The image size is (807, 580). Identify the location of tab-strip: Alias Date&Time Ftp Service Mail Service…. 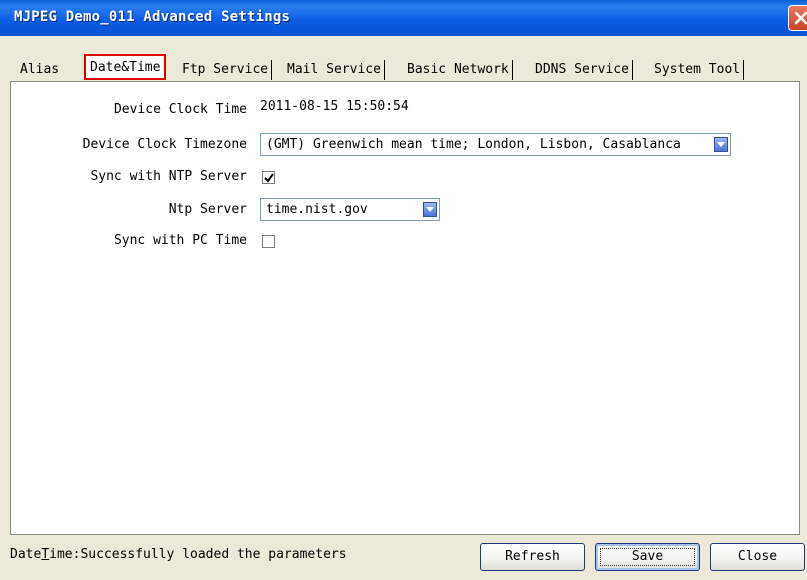
(405, 68).